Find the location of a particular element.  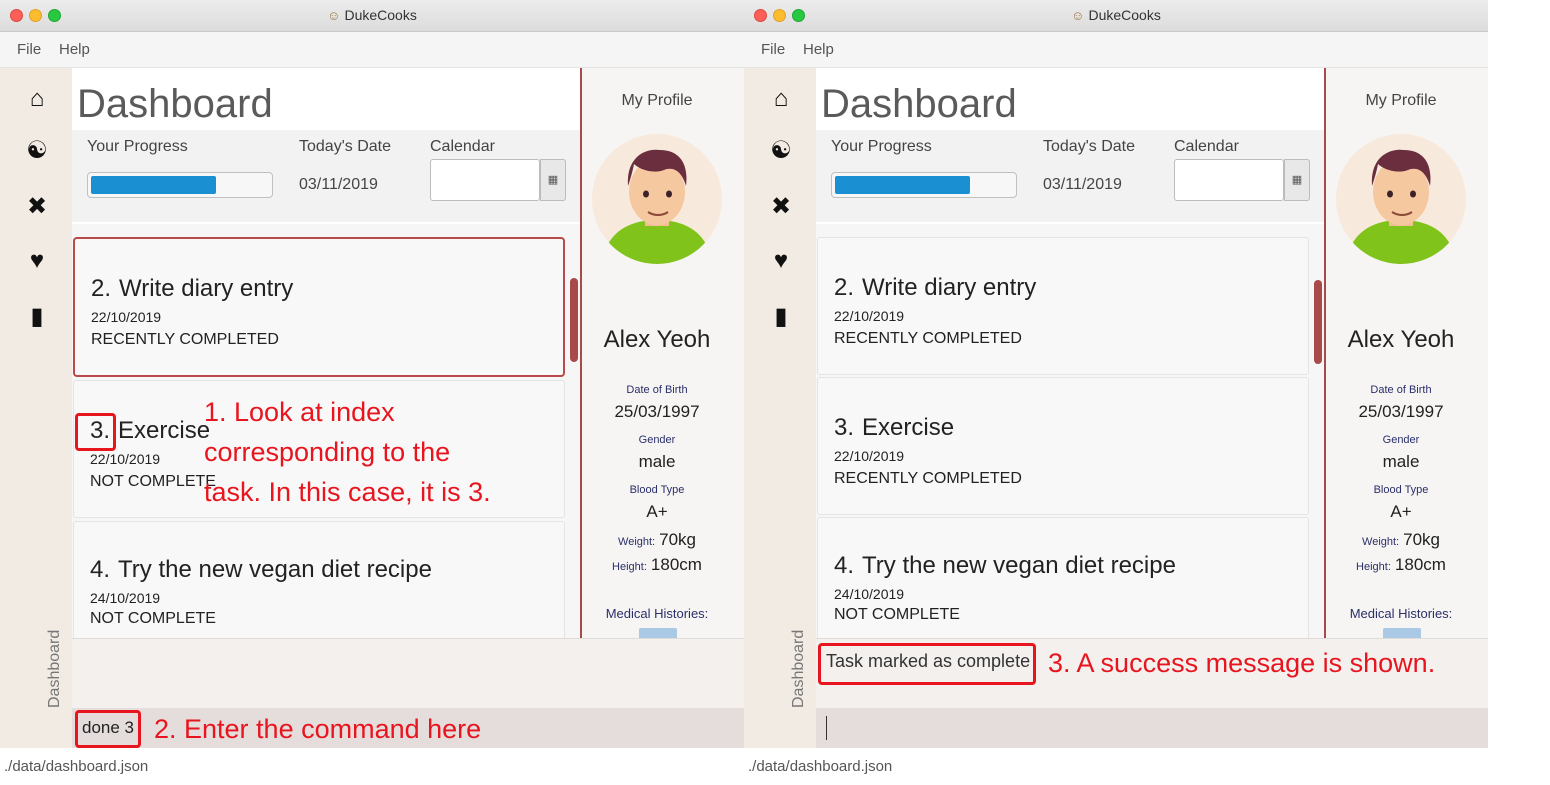

sidebar: ⌂ ☯ ✖ ♥ ▮ Dashboard is located at coordinates (36, 408).